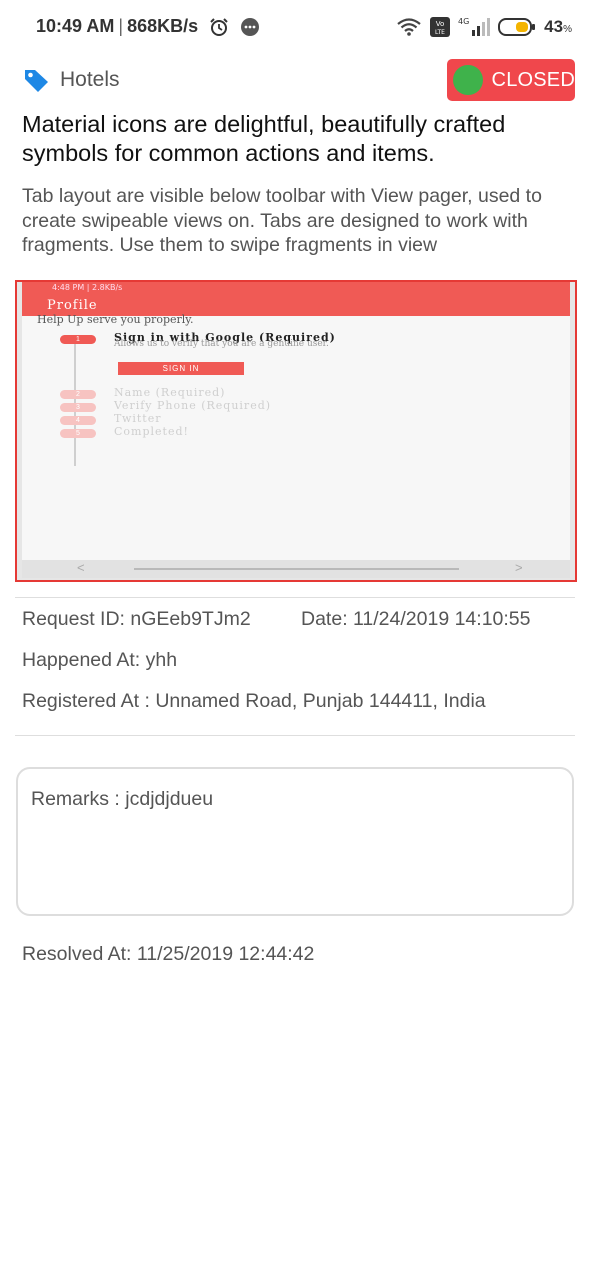  Describe the element at coordinates (517, 27) in the screenshot. I see `battery-icon` at that location.